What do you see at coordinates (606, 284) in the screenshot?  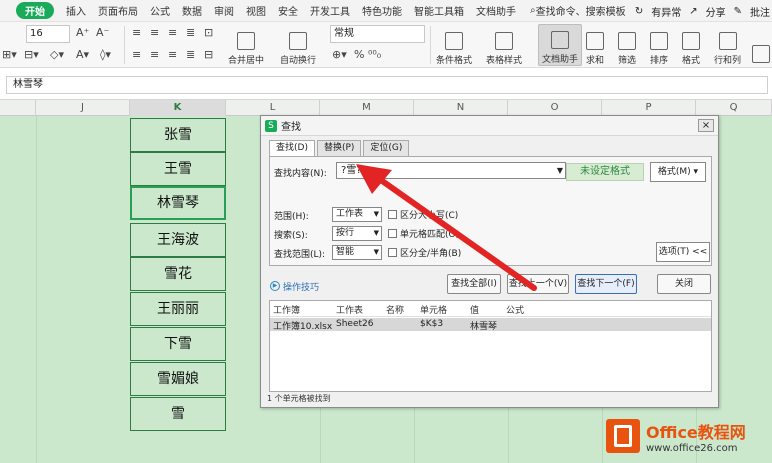 I see `find-next-button: 查找下一个(F)` at bounding box center [606, 284].